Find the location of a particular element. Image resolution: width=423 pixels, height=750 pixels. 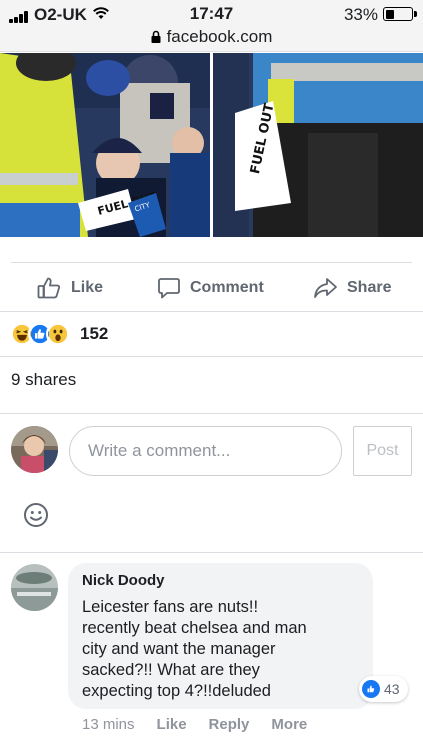

commenter-avatar-image is located at coordinates (34, 587).